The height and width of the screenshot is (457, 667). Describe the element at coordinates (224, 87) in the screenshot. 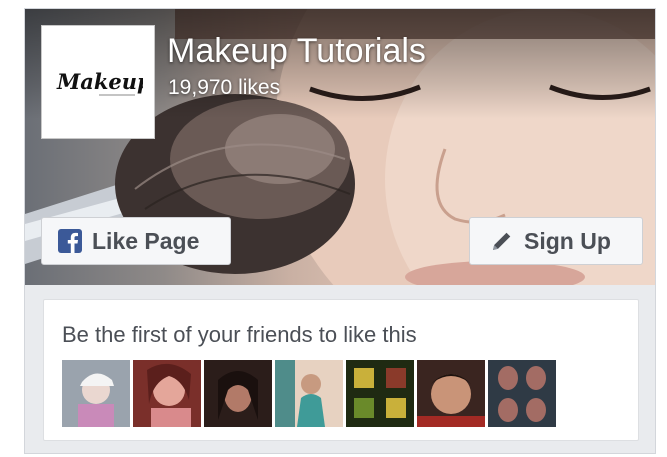

I see `likes-count: 19,970 likes` at that location.